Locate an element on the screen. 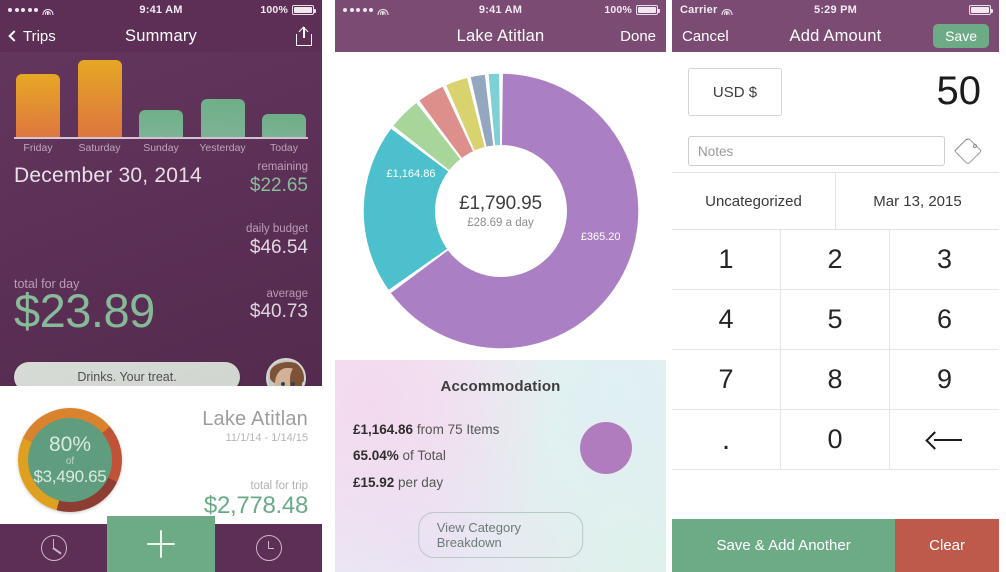  view-category-breakdown-button: View Category Breakdown is located at coordinates (500, 535).